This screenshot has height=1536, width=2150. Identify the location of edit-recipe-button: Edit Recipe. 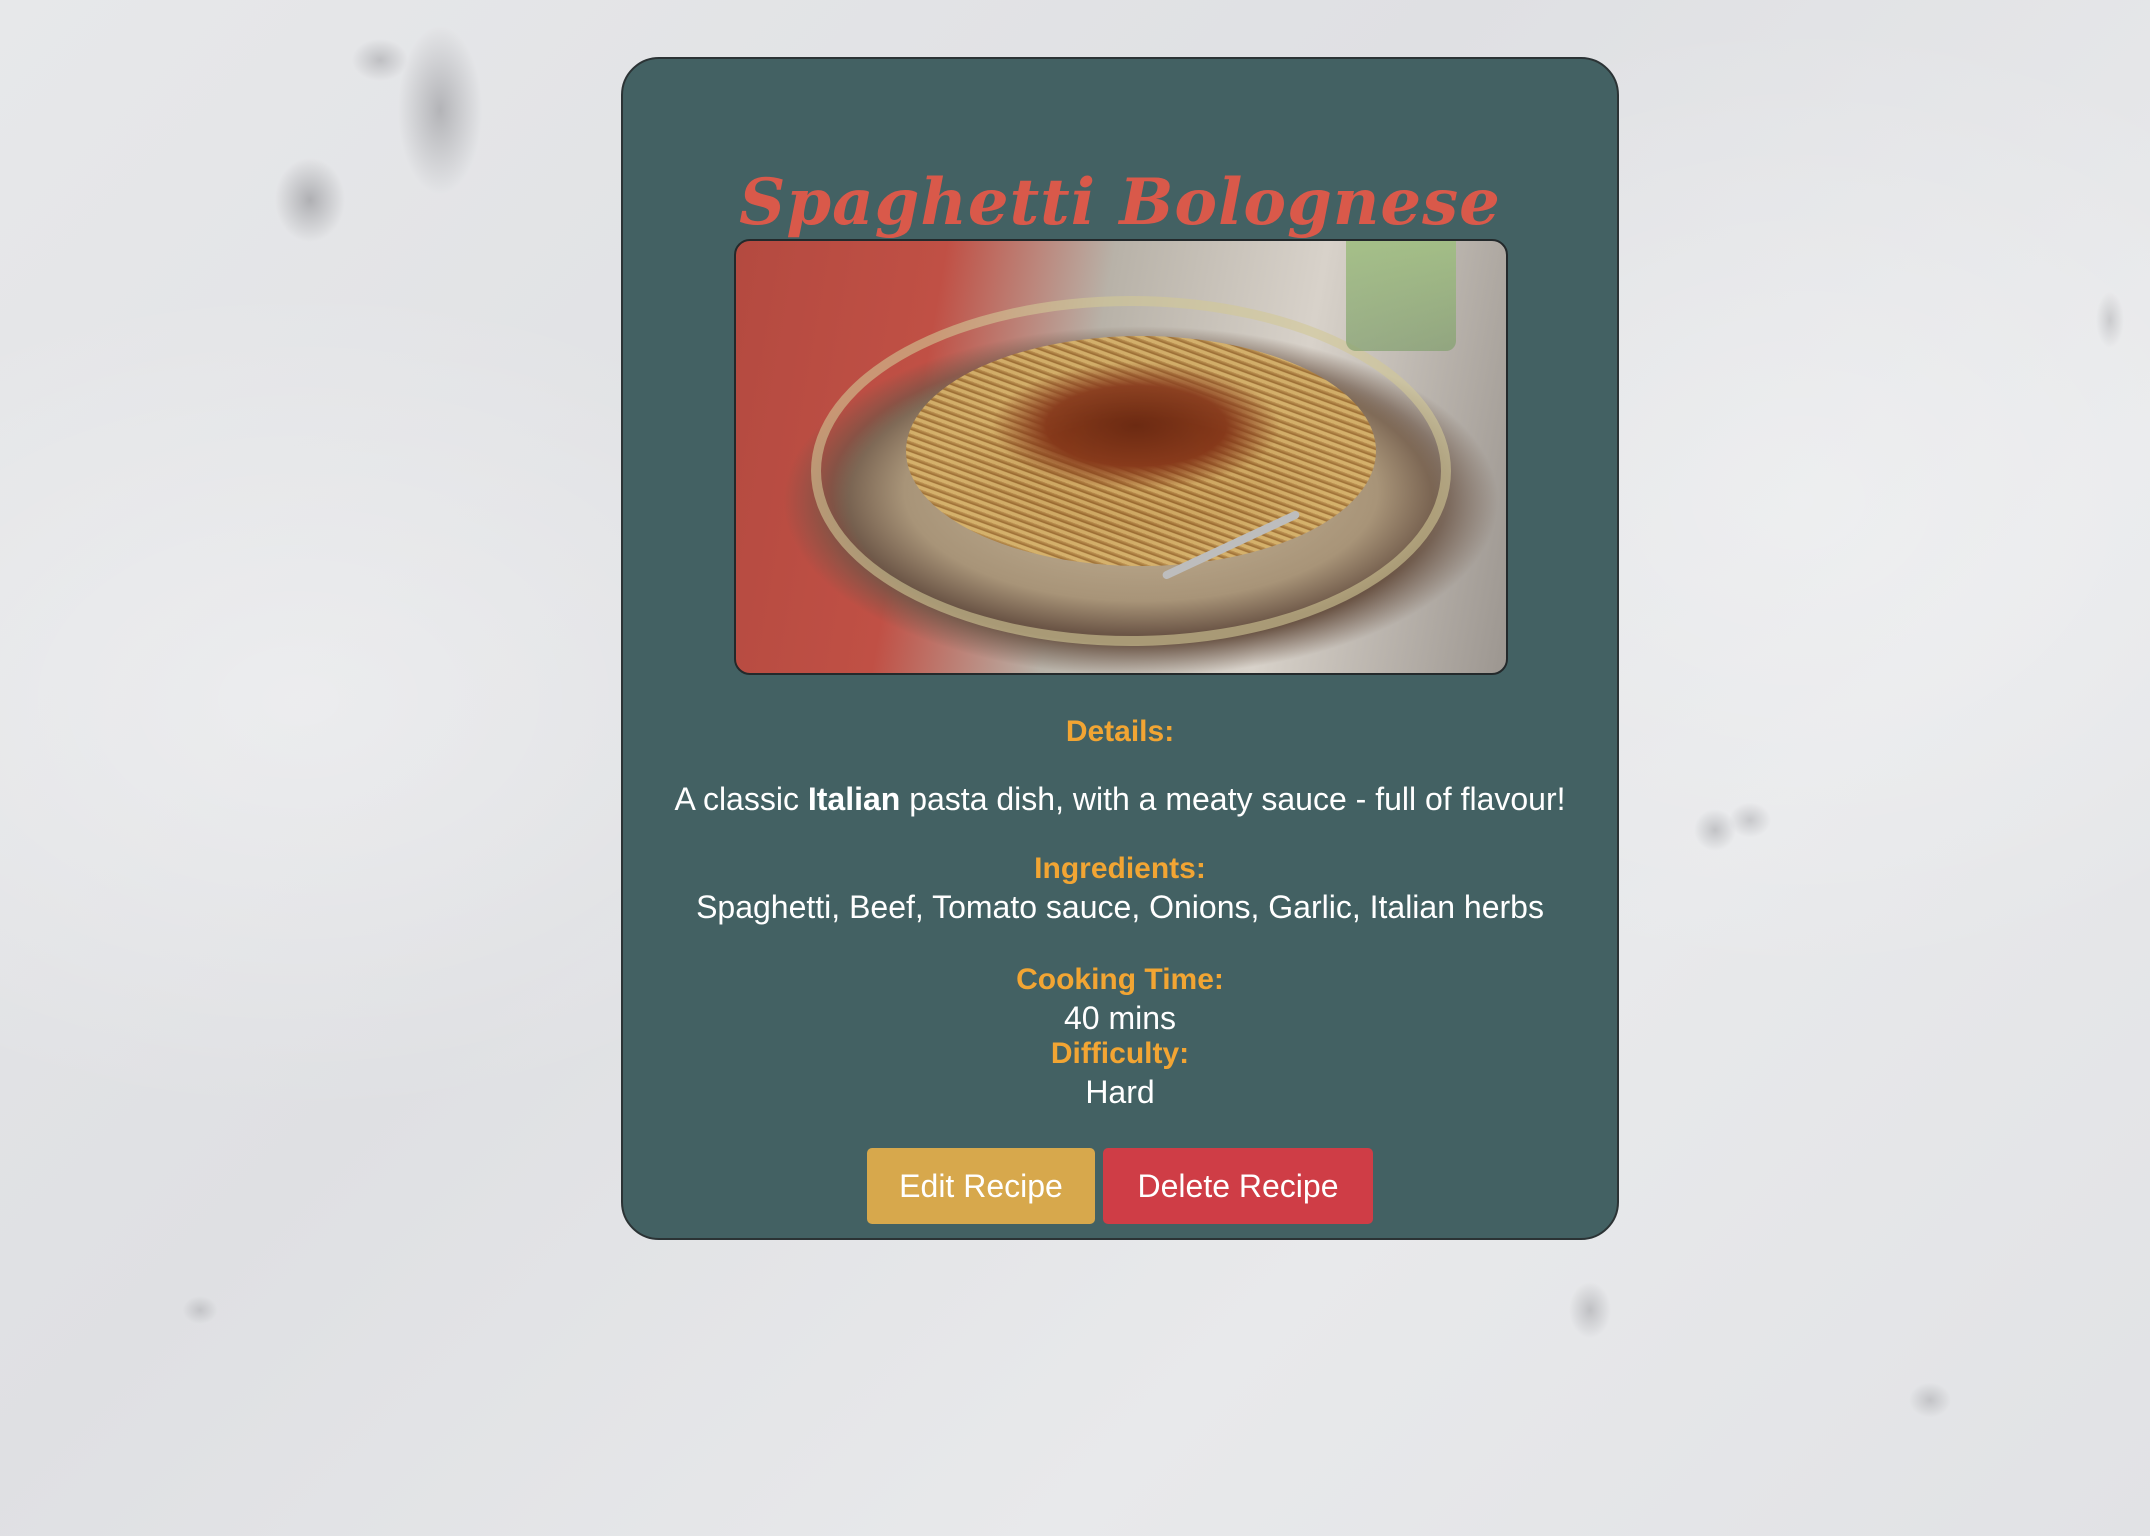
(981, 1186).